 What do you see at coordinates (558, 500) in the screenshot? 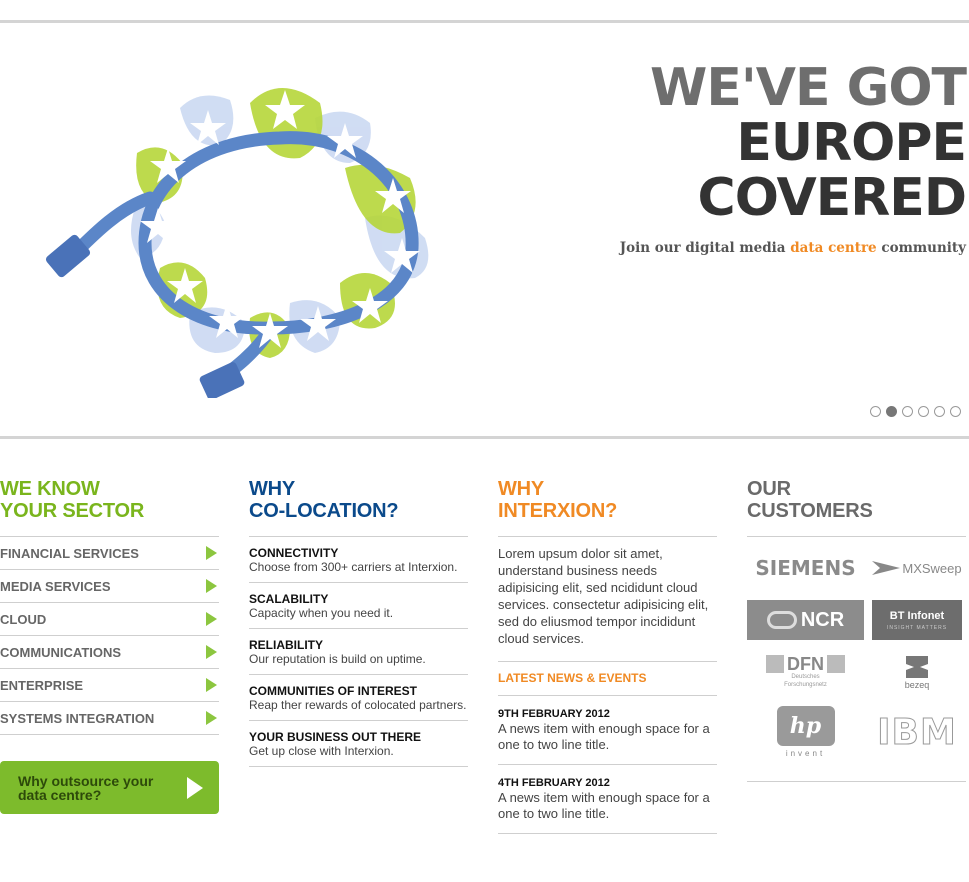
I see `interxion-title: WHY INTERXION?` at bounding box center [558, 500].